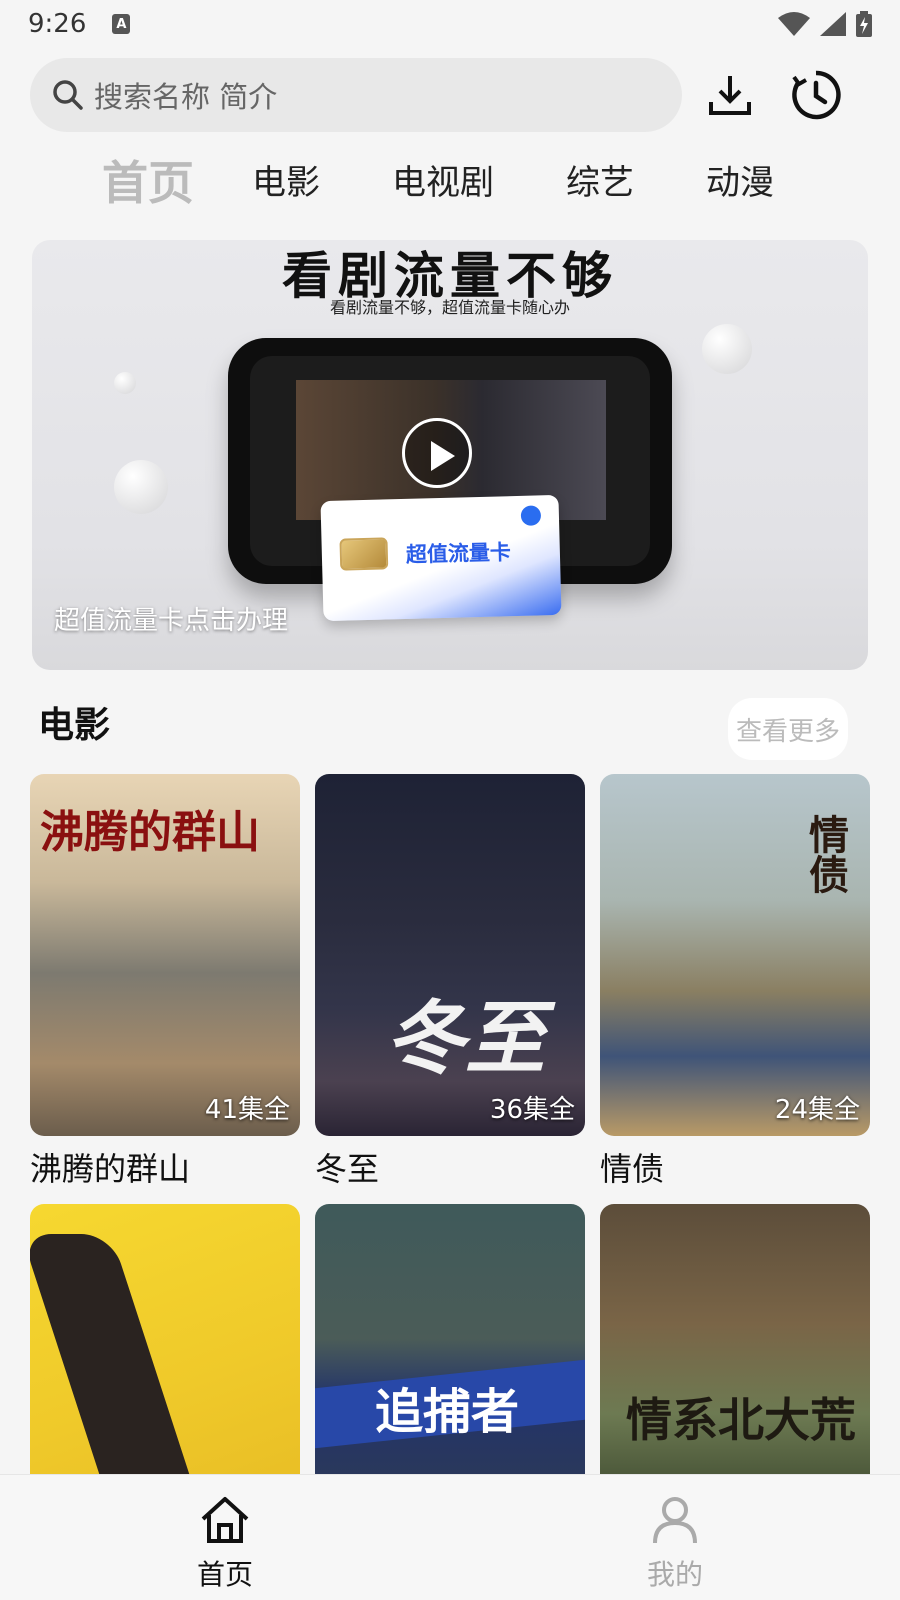 The height and width of the screenshot is (1600, 900). I want to click on episode-badge: 41集全, so click(247, 1110).